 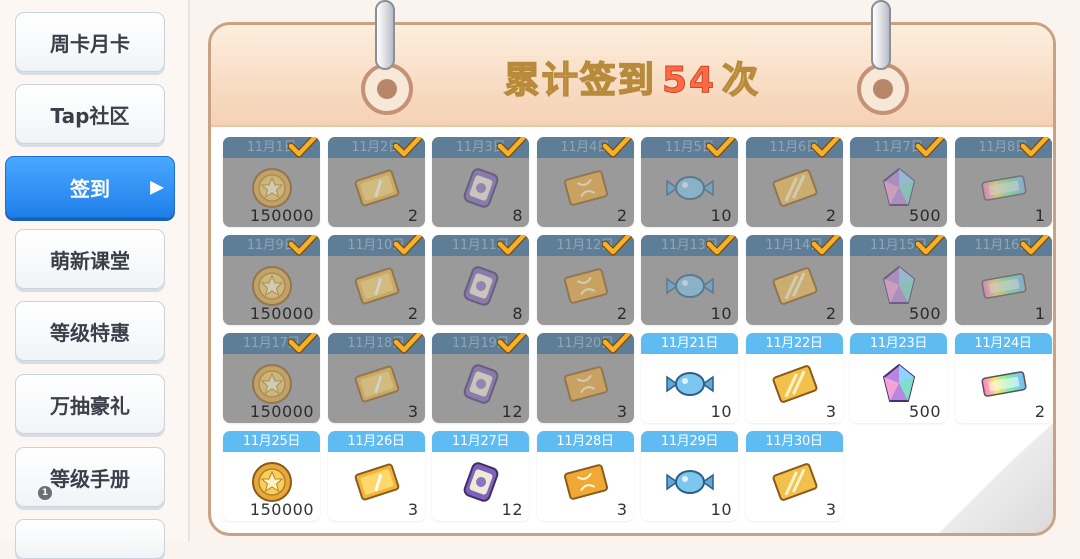 What do you see at coordinates (376, 182) in the screenshot?
I see `day-cell: 11月2日 2` at bounding box center [376, 182].